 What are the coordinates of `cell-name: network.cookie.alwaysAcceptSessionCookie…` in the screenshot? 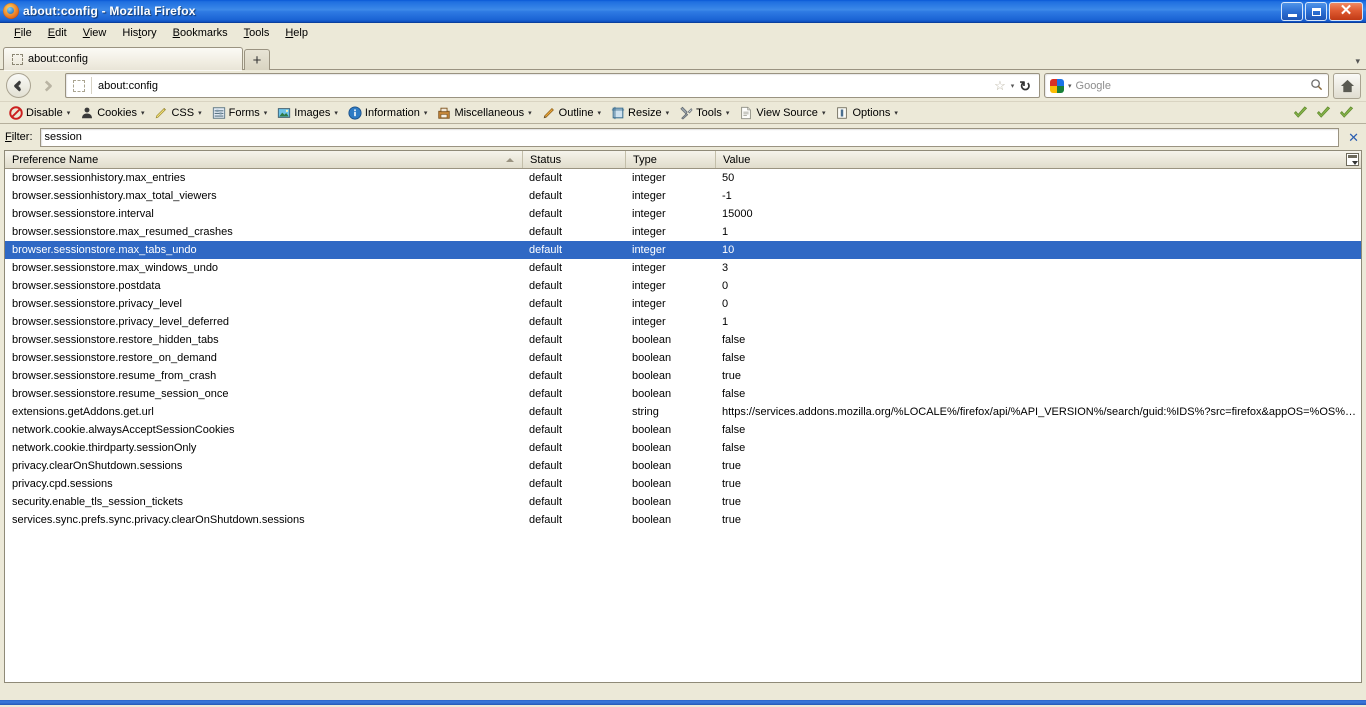 It's located at (123, 430).